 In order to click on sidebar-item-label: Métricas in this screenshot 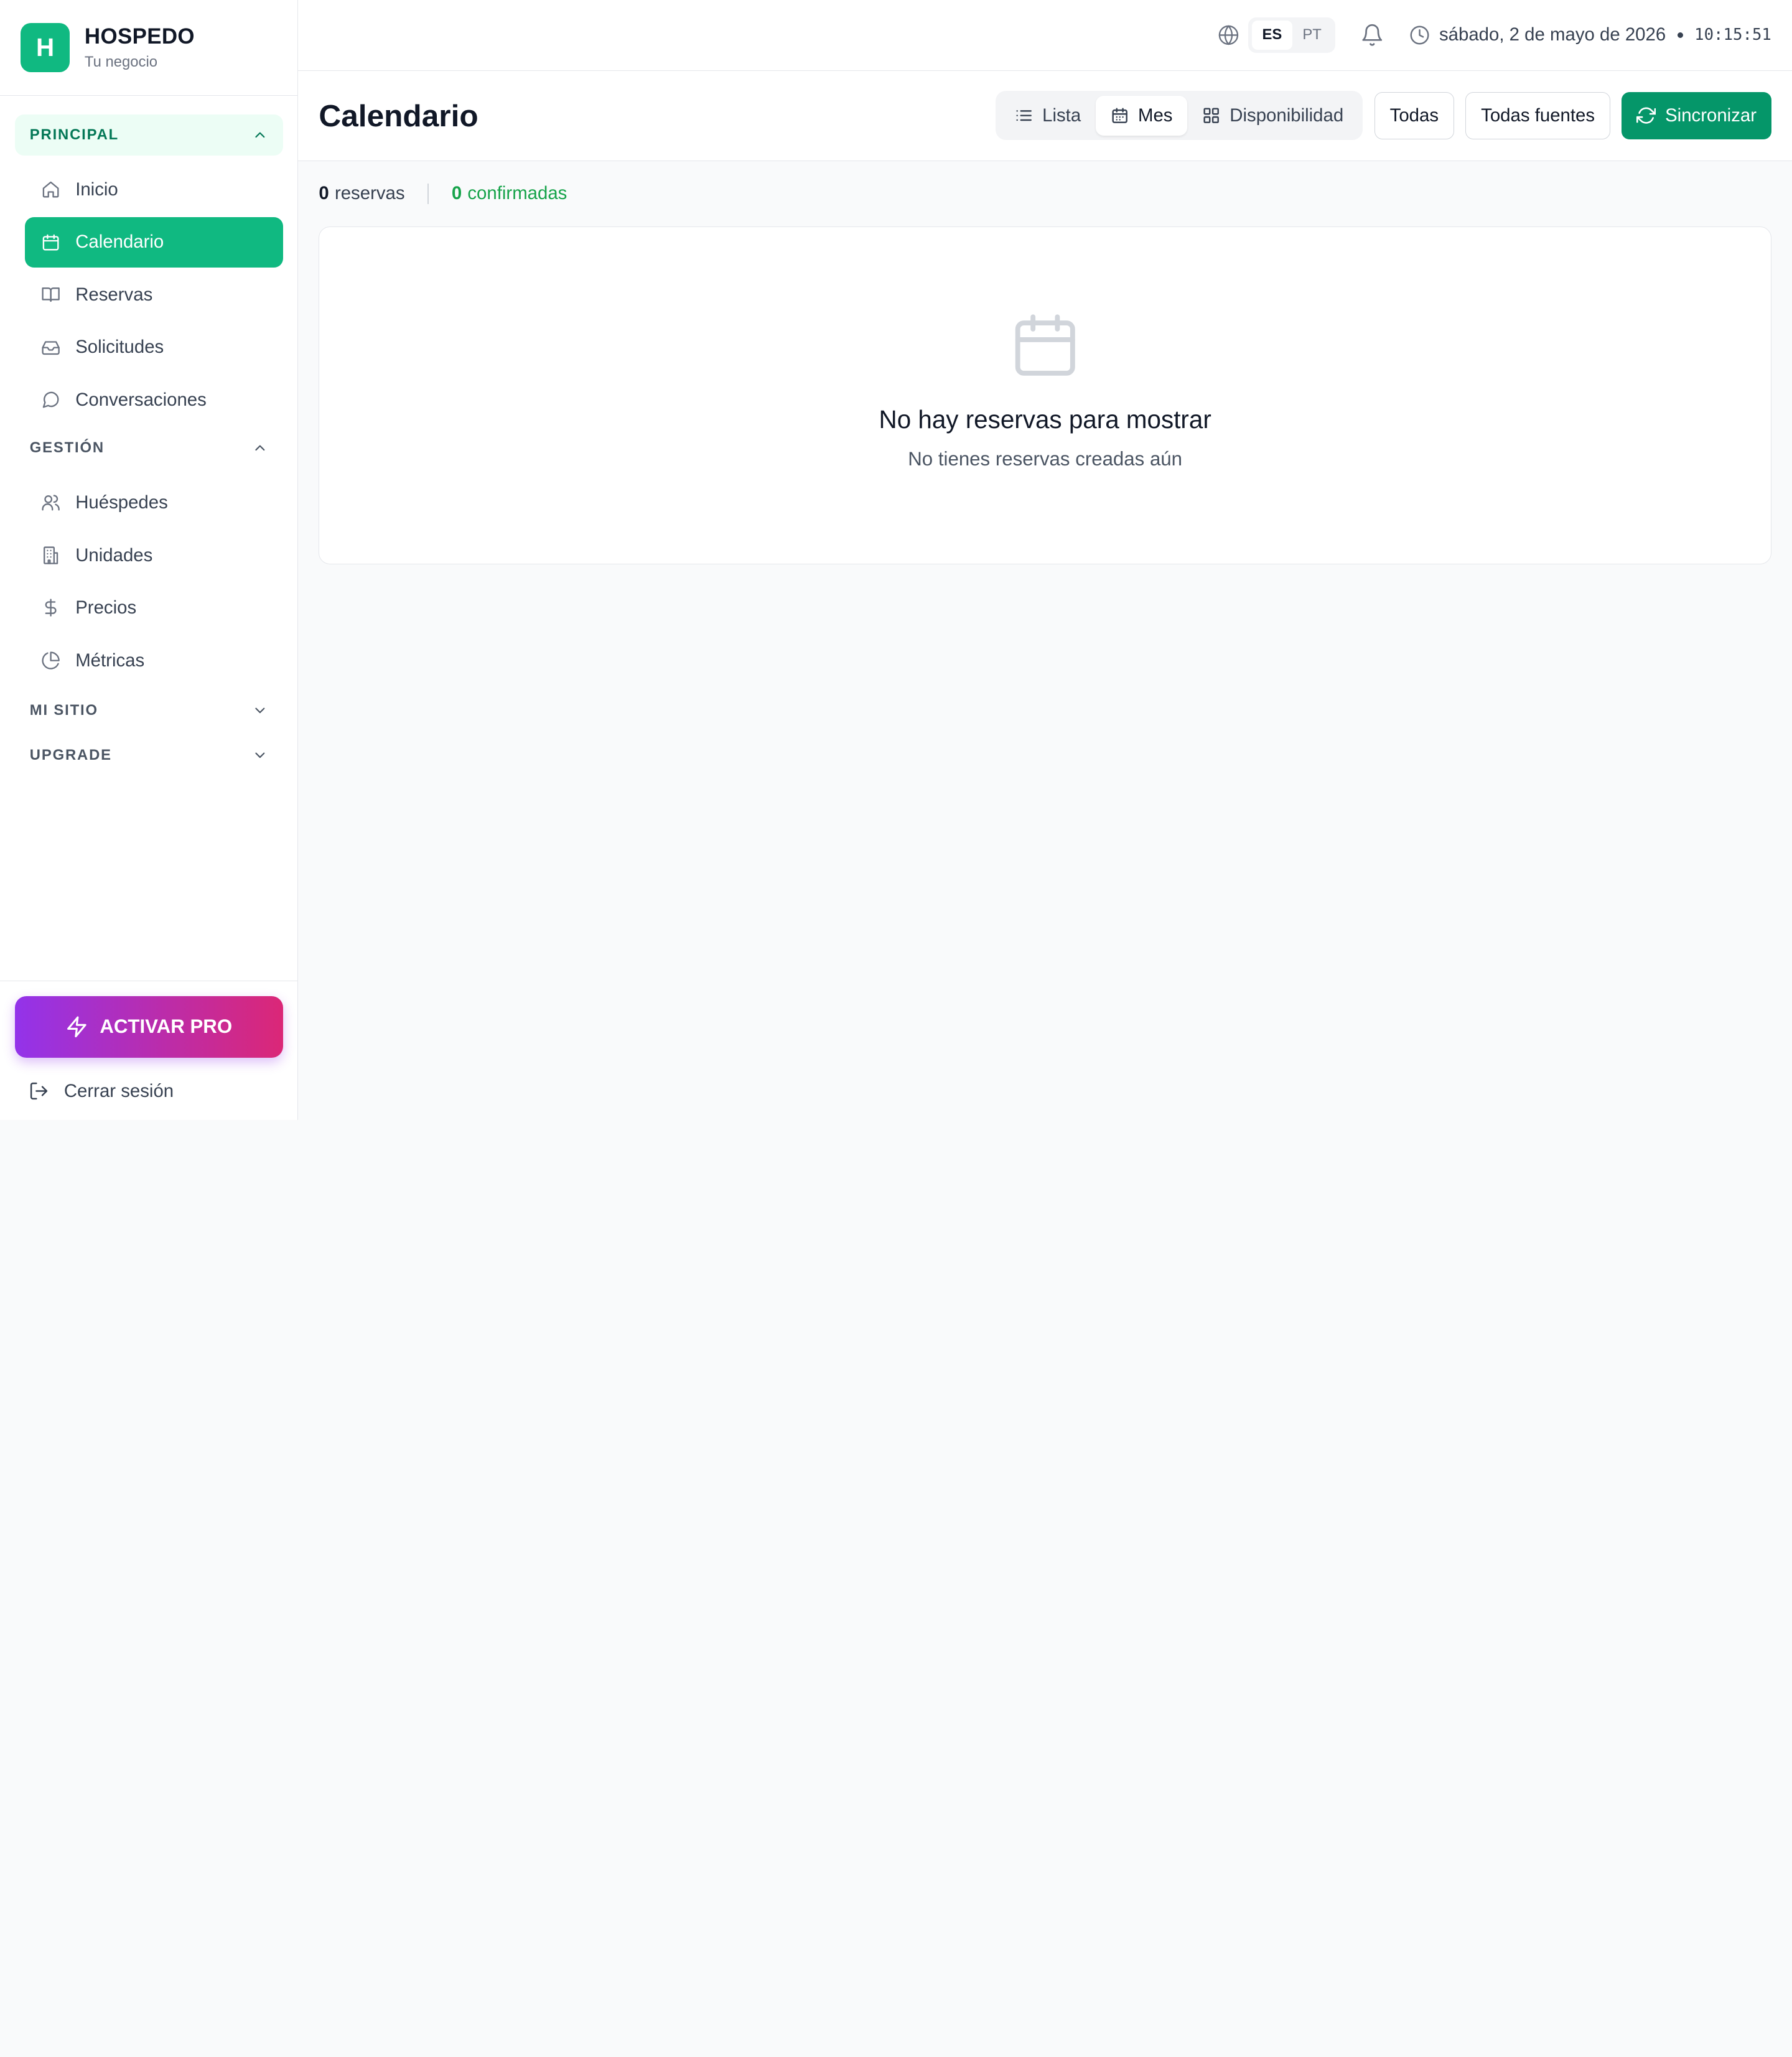, I will do `click(110, 660)`.